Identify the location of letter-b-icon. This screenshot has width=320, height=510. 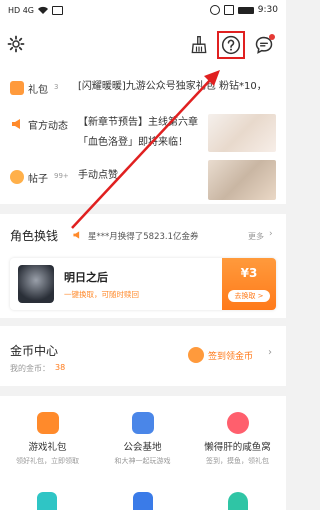
(143, 501).